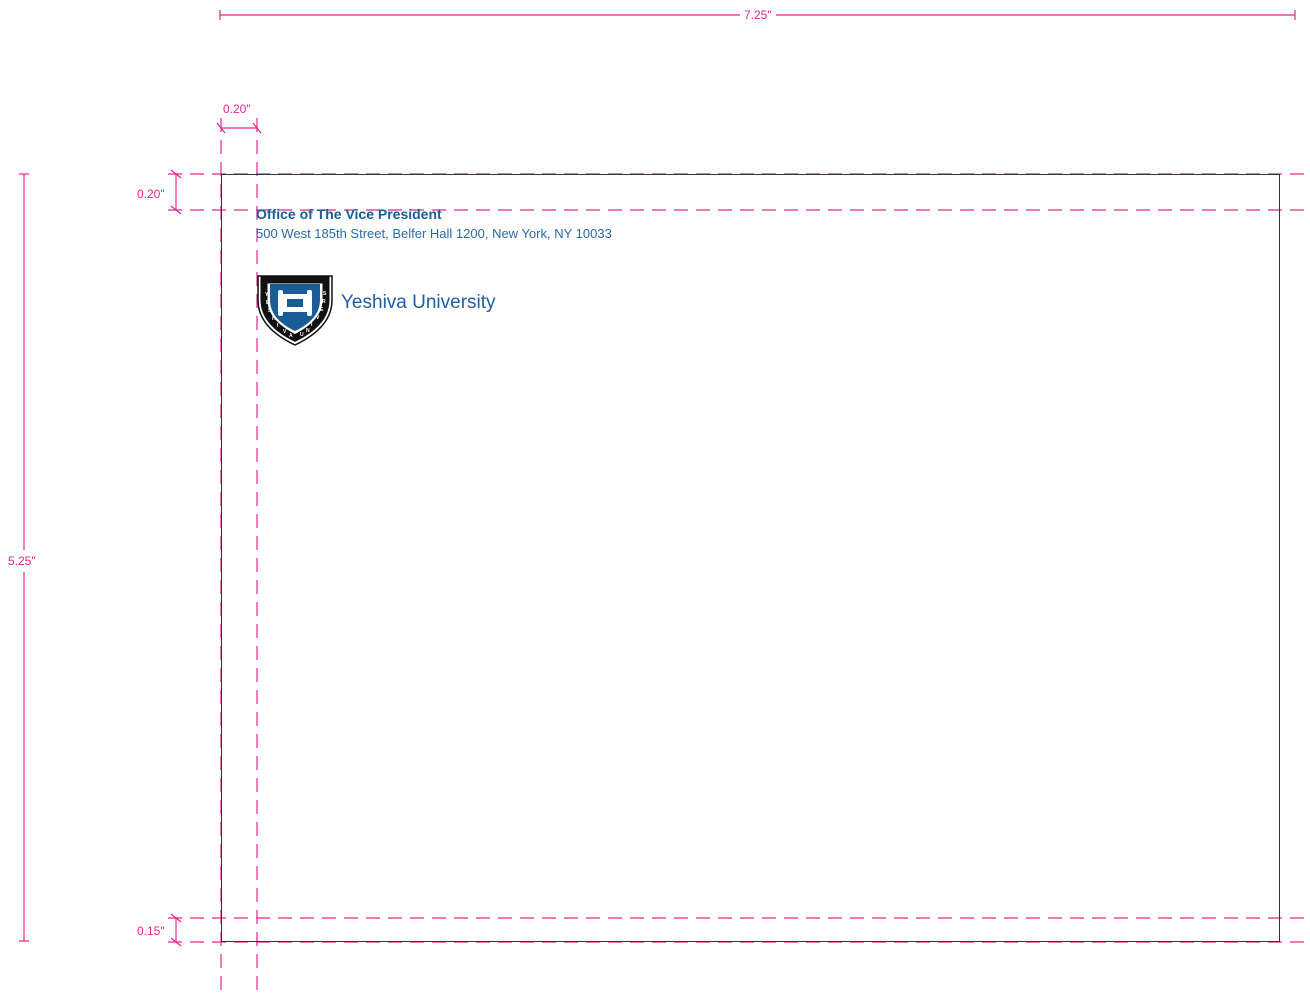  Describe the element at coordinates (324, 302) in the screenshot. I see `svg-text: R` at that location.